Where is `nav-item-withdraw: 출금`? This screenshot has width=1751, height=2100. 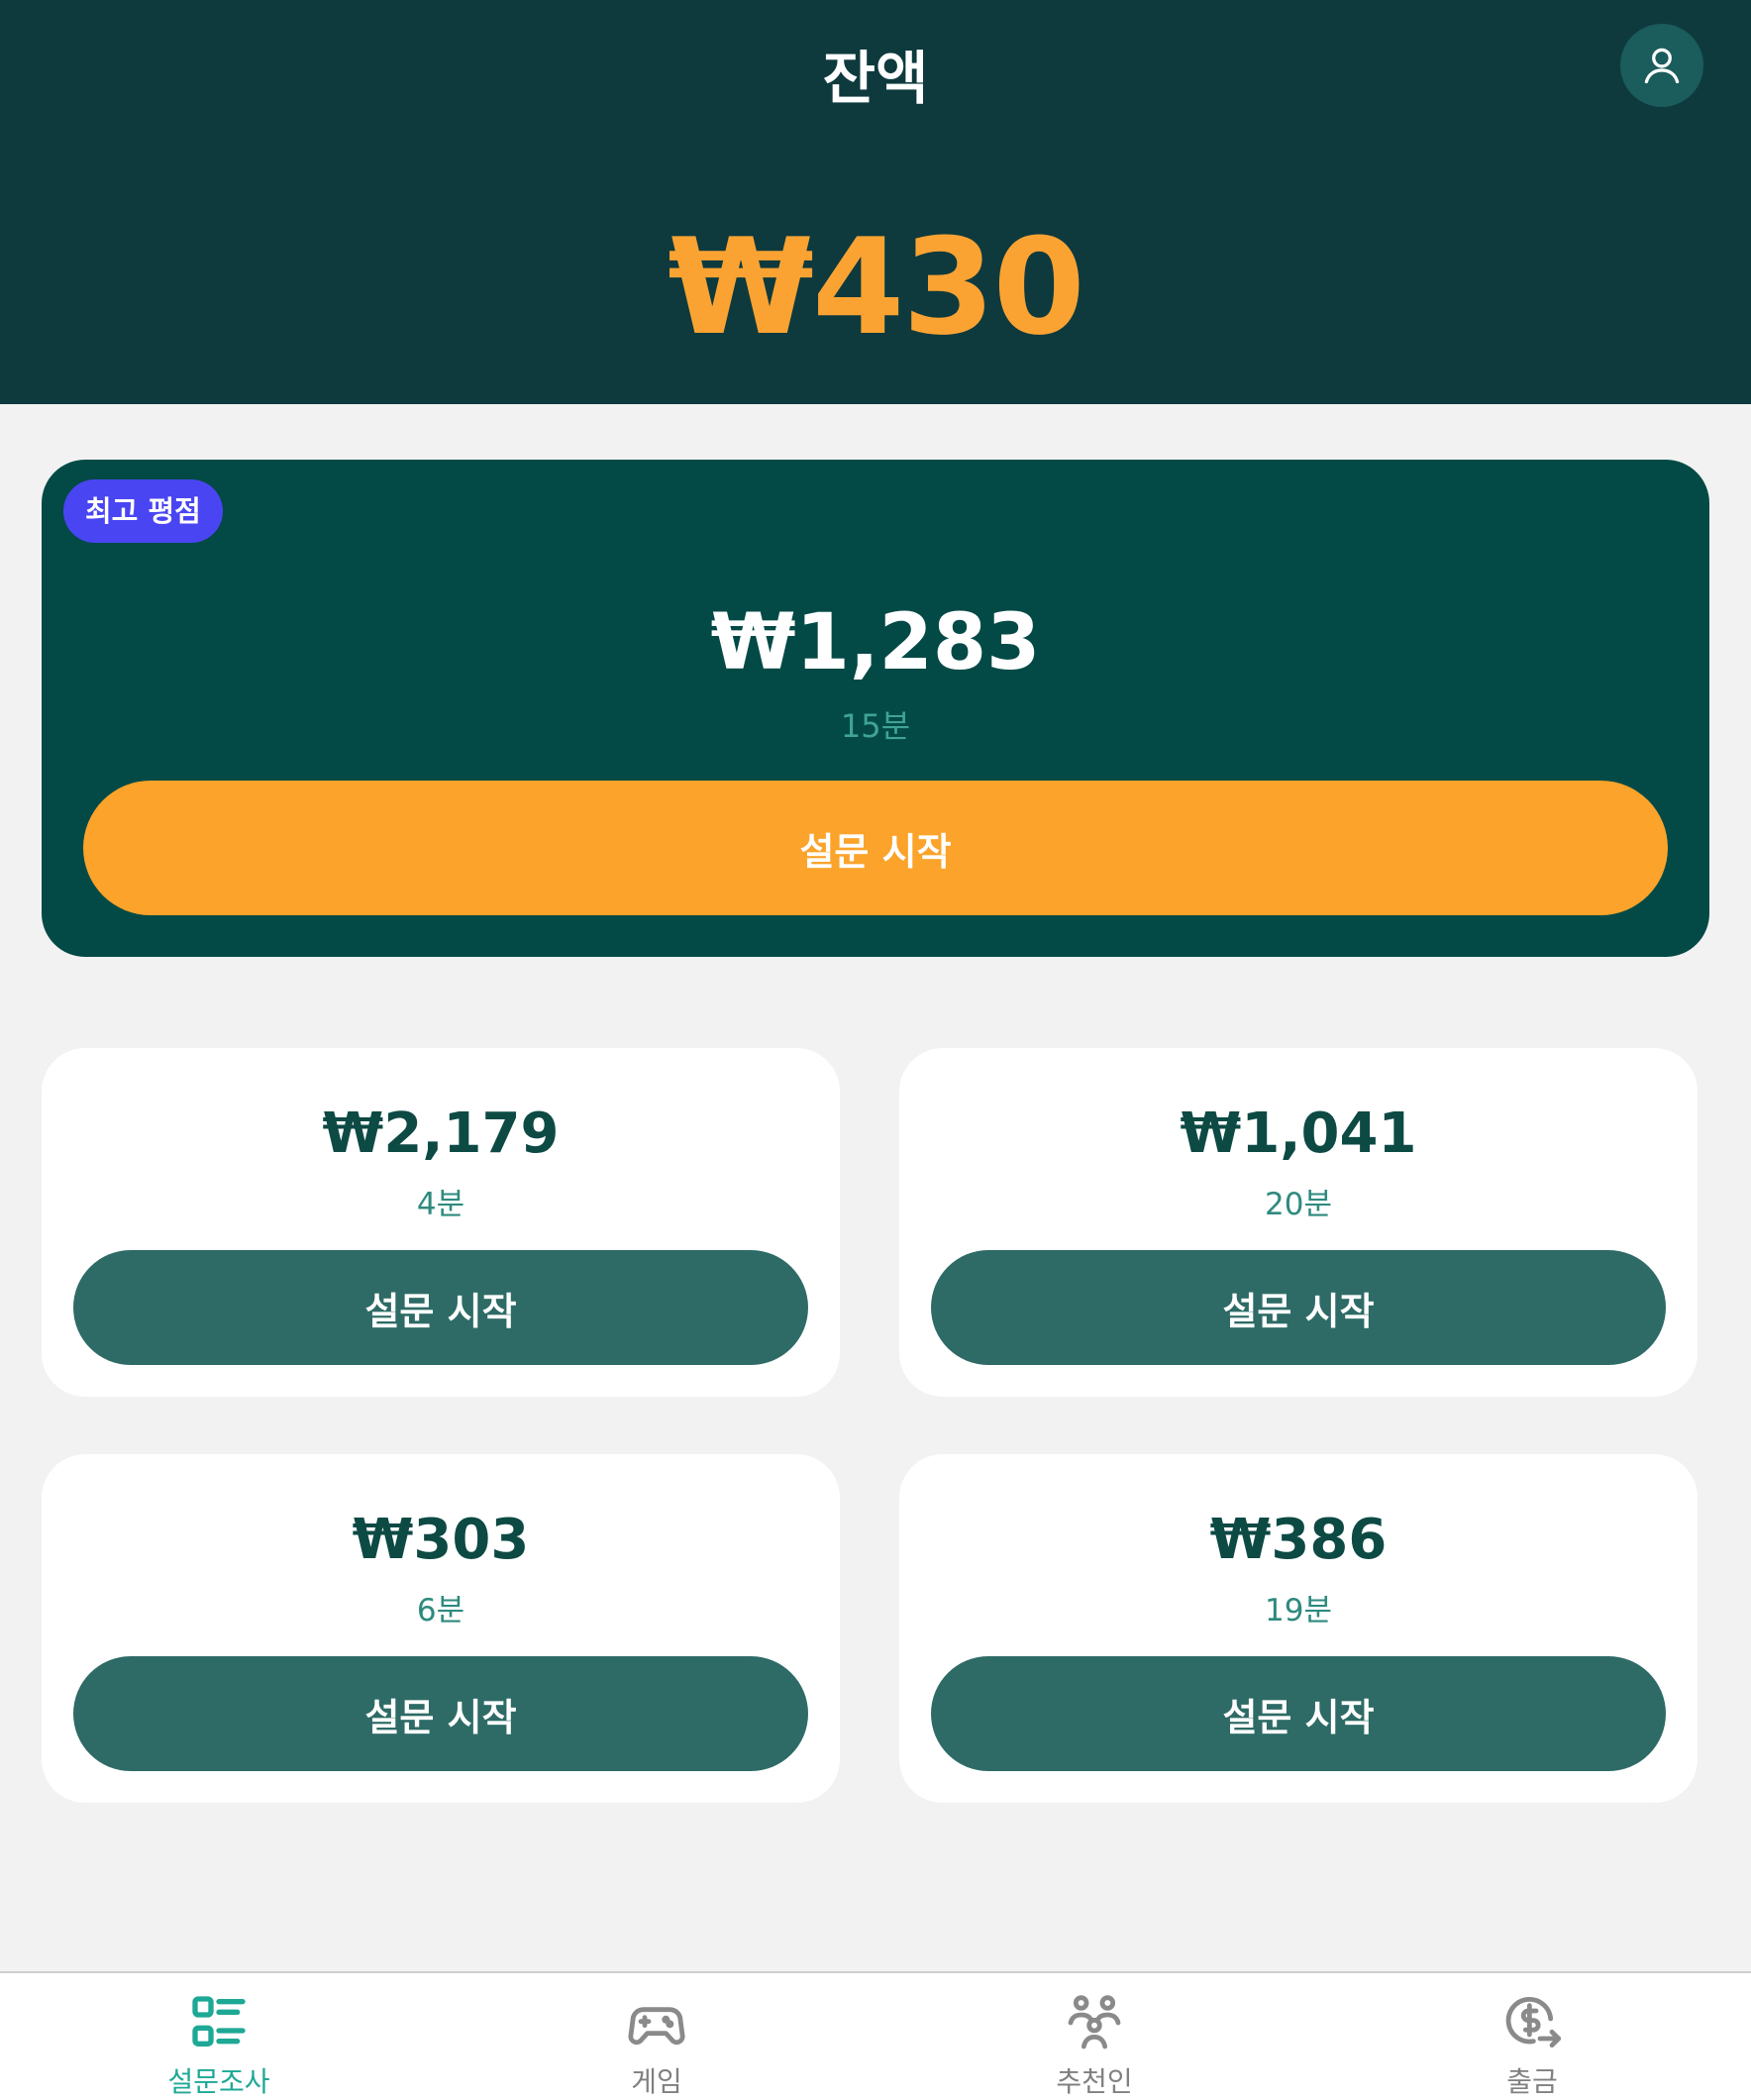 nav-item-withdraw: 출금 is located at coordinates (1532, 2036).